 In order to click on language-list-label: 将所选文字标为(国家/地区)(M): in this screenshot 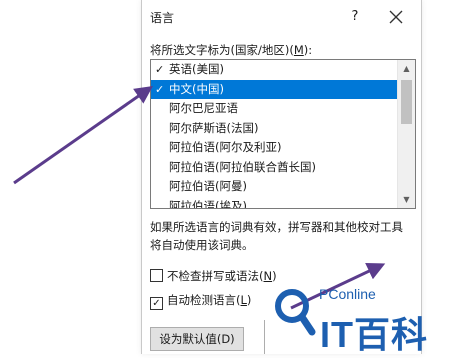, I will do `click(231, 50)`.